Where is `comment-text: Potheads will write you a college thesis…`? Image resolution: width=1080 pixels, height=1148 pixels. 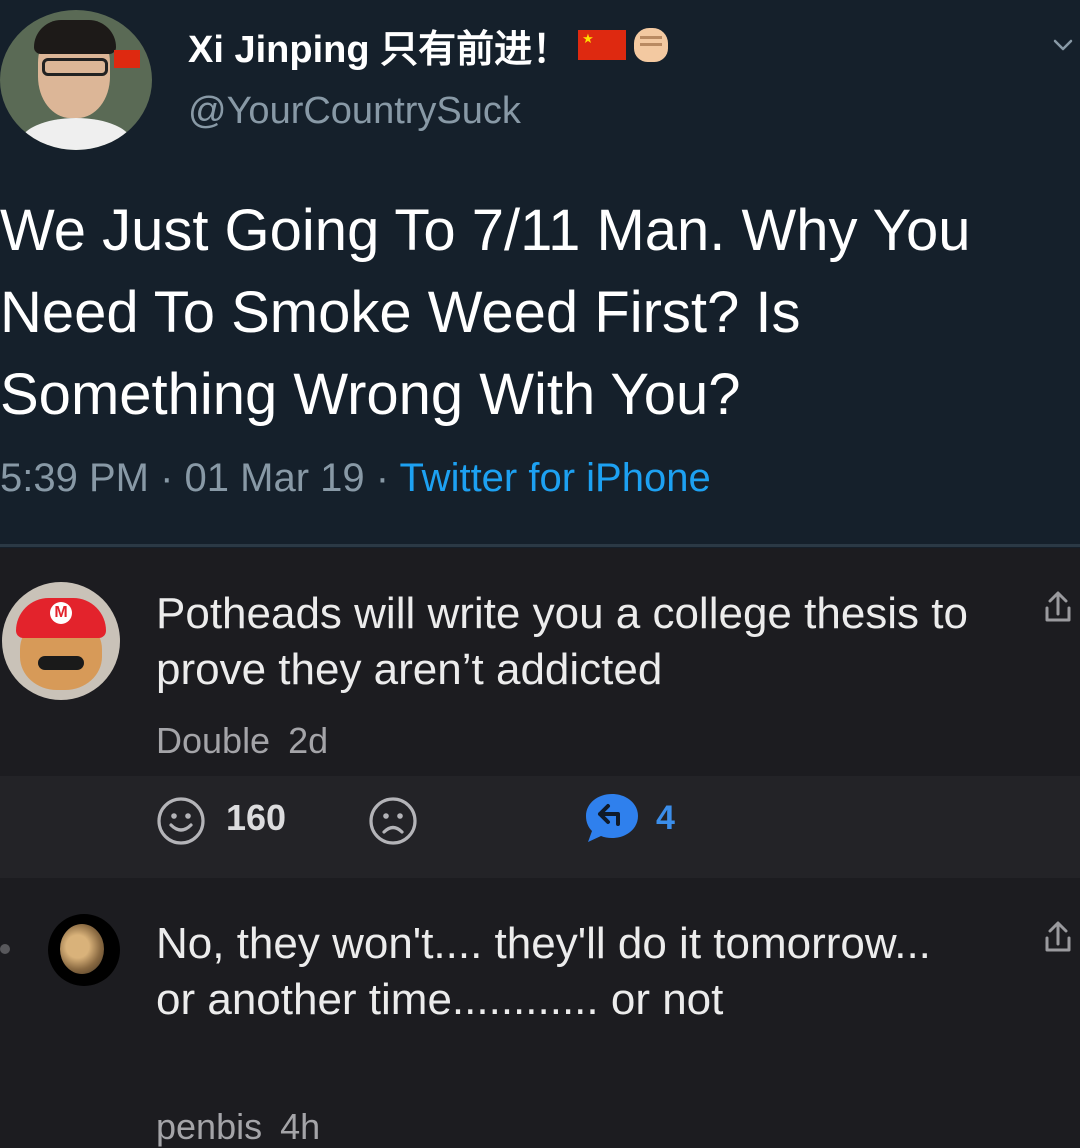
comment-text: Potheads will write you a college thesis… is located at coordinates (562, 641).